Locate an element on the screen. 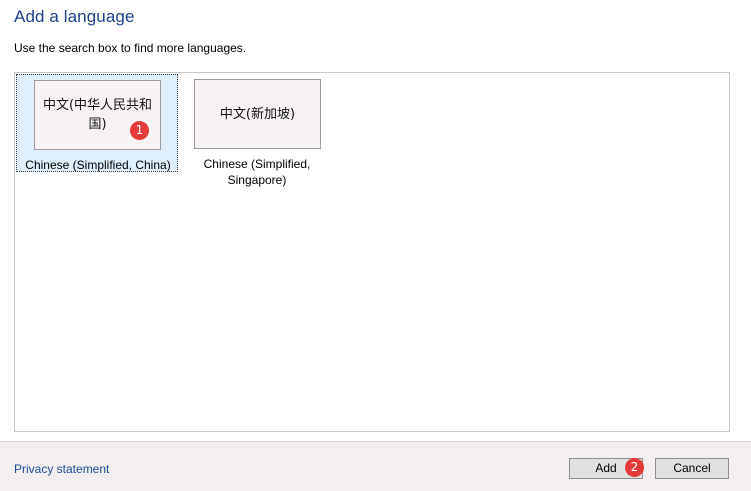  language-tile-chinese-singapore: 中文(新加坡) Chinese (Simplified, Singapore) is located at coordinates (275, 130).